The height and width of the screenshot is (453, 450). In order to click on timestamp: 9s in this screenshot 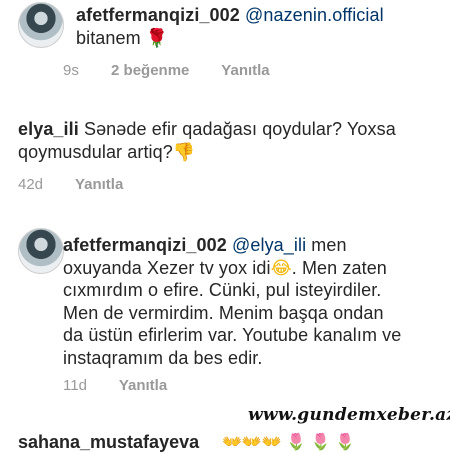, I will do `click(71, 70)`.